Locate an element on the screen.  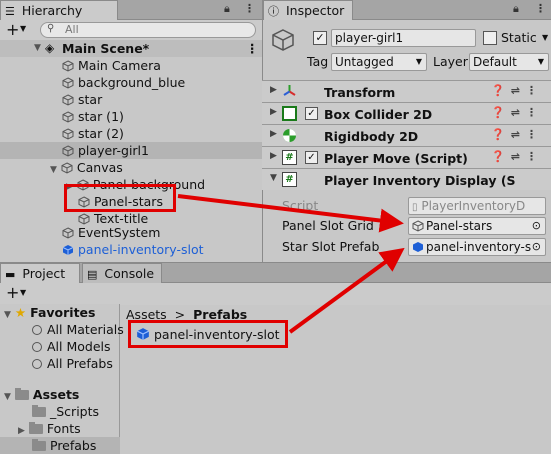
arrow-panel-stars is located at coordinates (290, 213).